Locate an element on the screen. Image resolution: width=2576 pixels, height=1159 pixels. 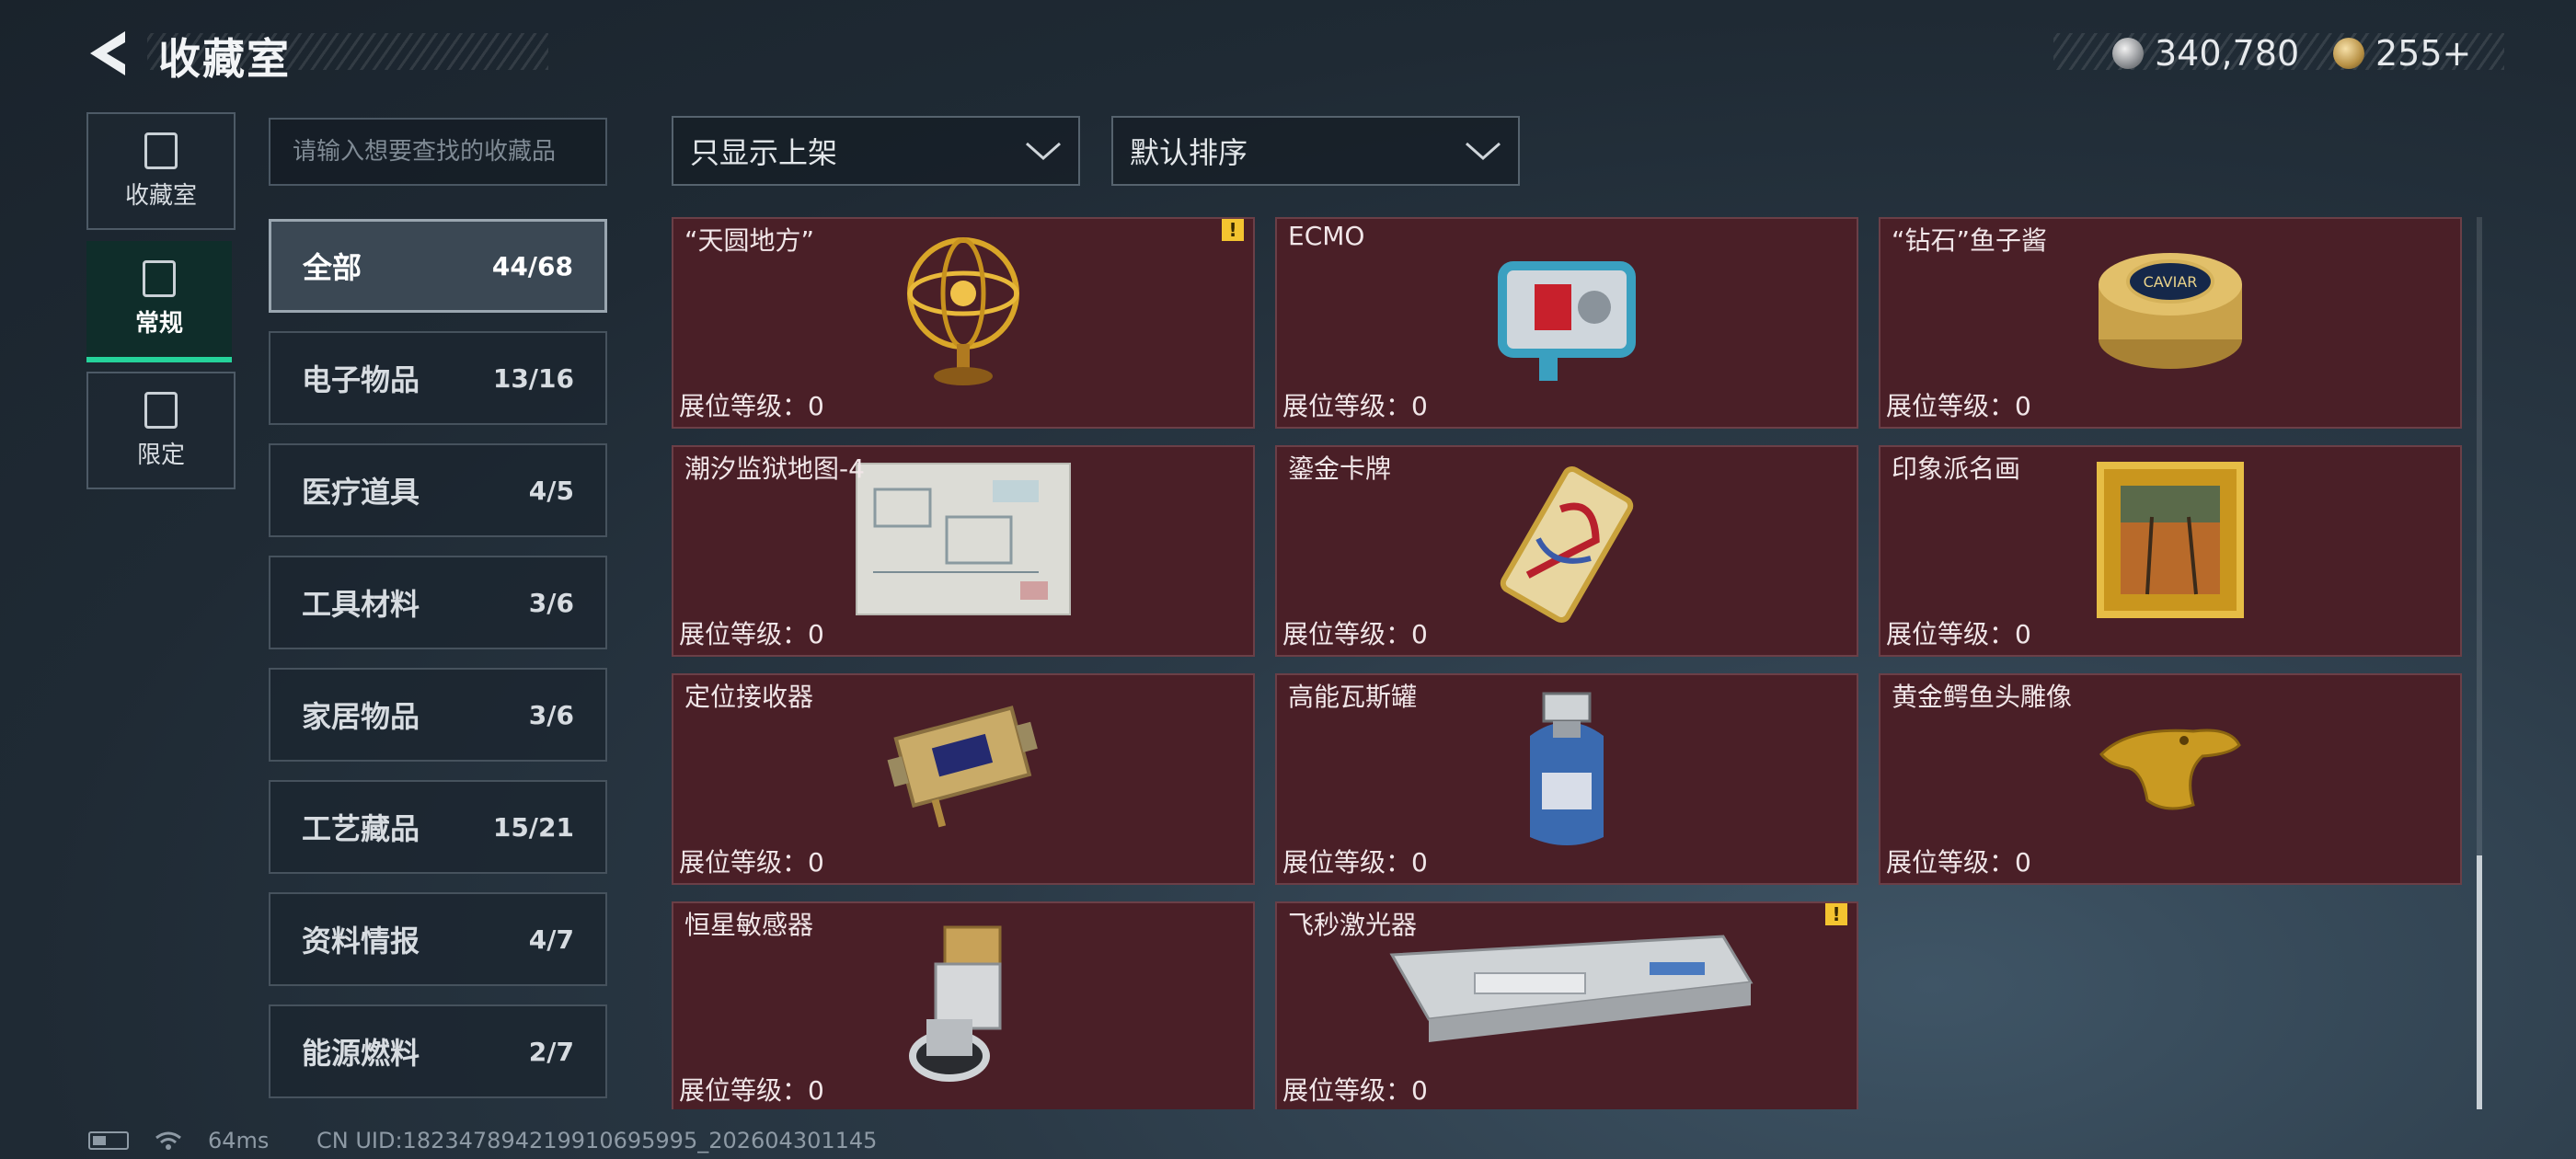
collection-card: 定位接收器展位等级：0 is located at coordinates (963, 779).